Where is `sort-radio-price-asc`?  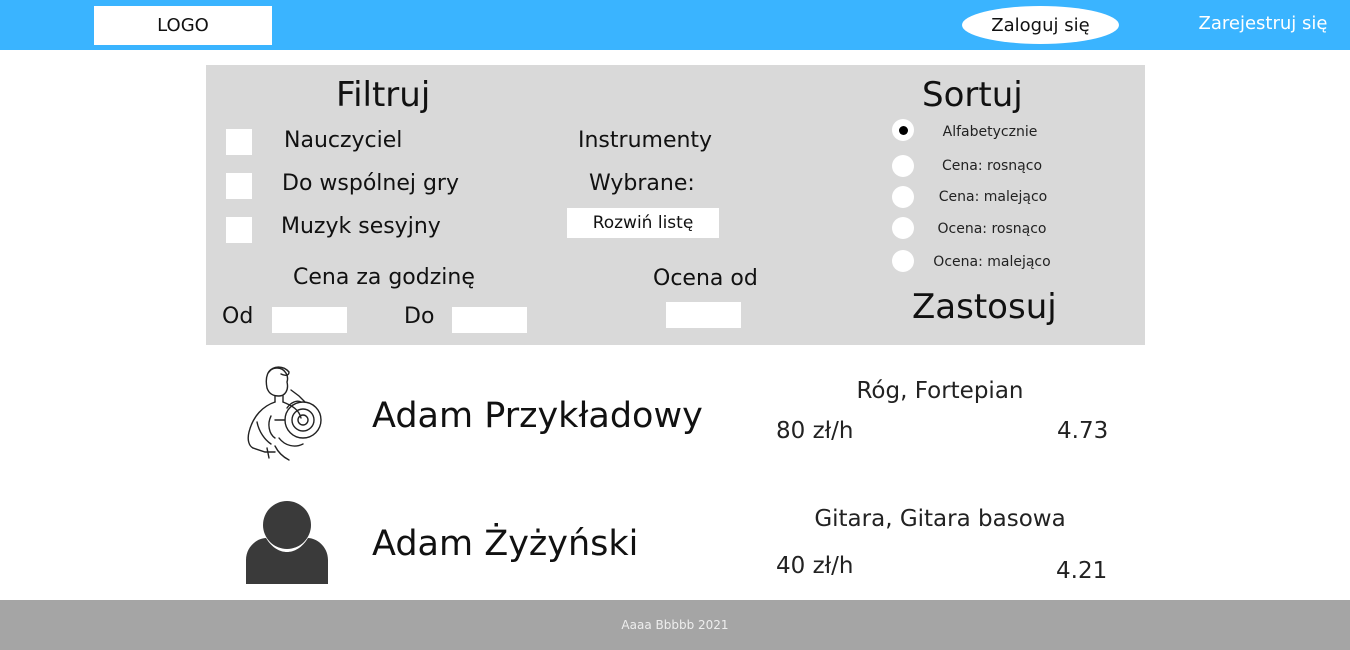 sort-radio-price-asc is located at coordinates (903, 166).